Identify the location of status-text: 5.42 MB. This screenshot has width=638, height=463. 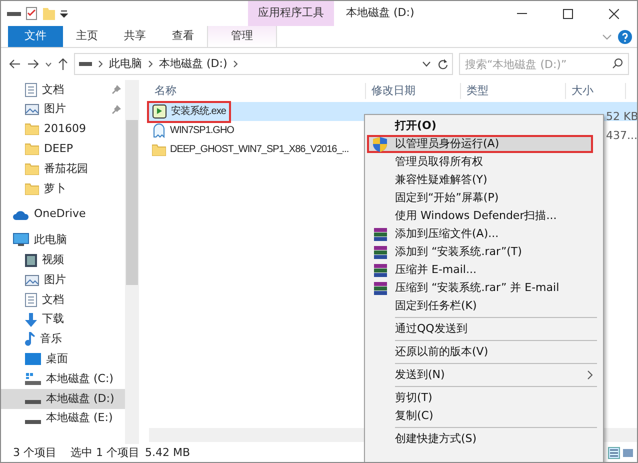
(167, 452).